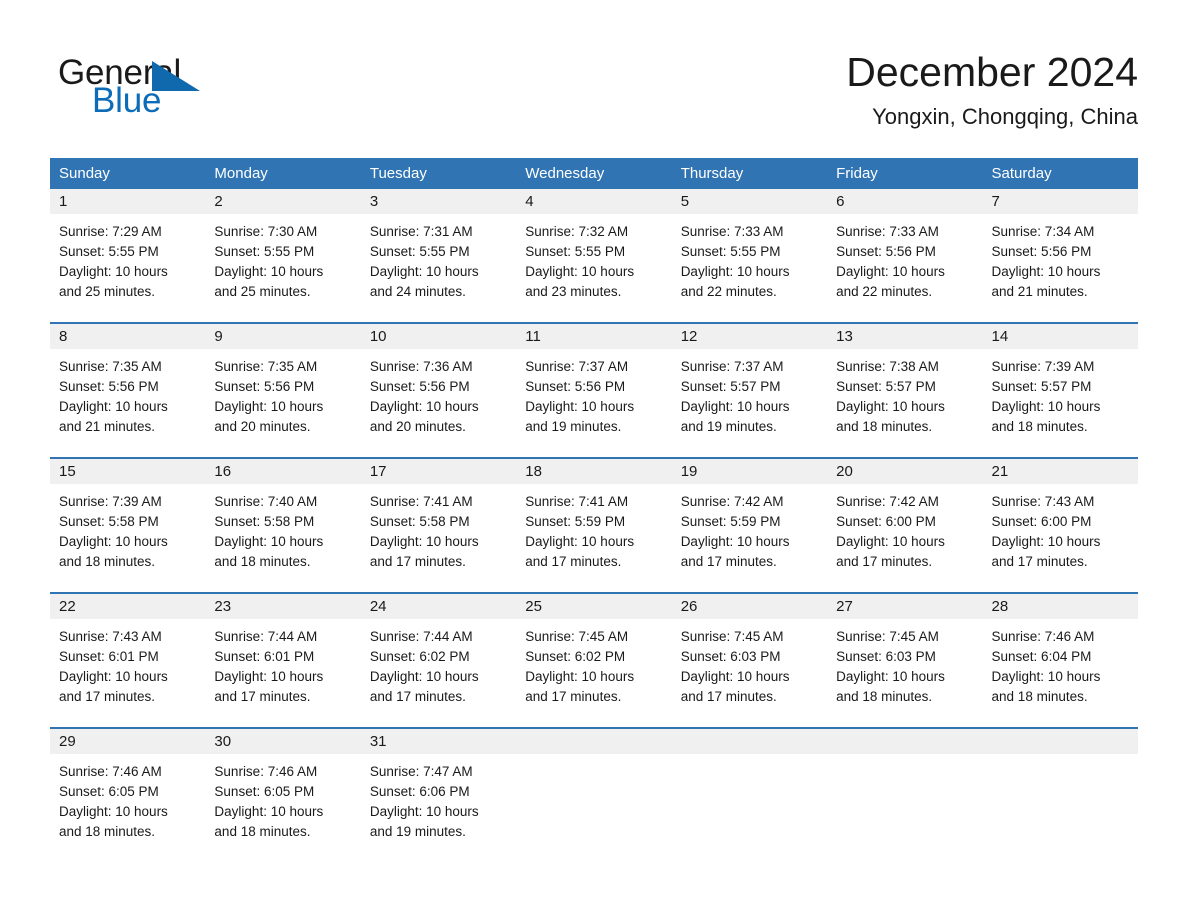 This screenshot has height=918, width=1188. Describe the element at coordinates (749, 336) in the screenshot. I see `day-number: 12` at that location.